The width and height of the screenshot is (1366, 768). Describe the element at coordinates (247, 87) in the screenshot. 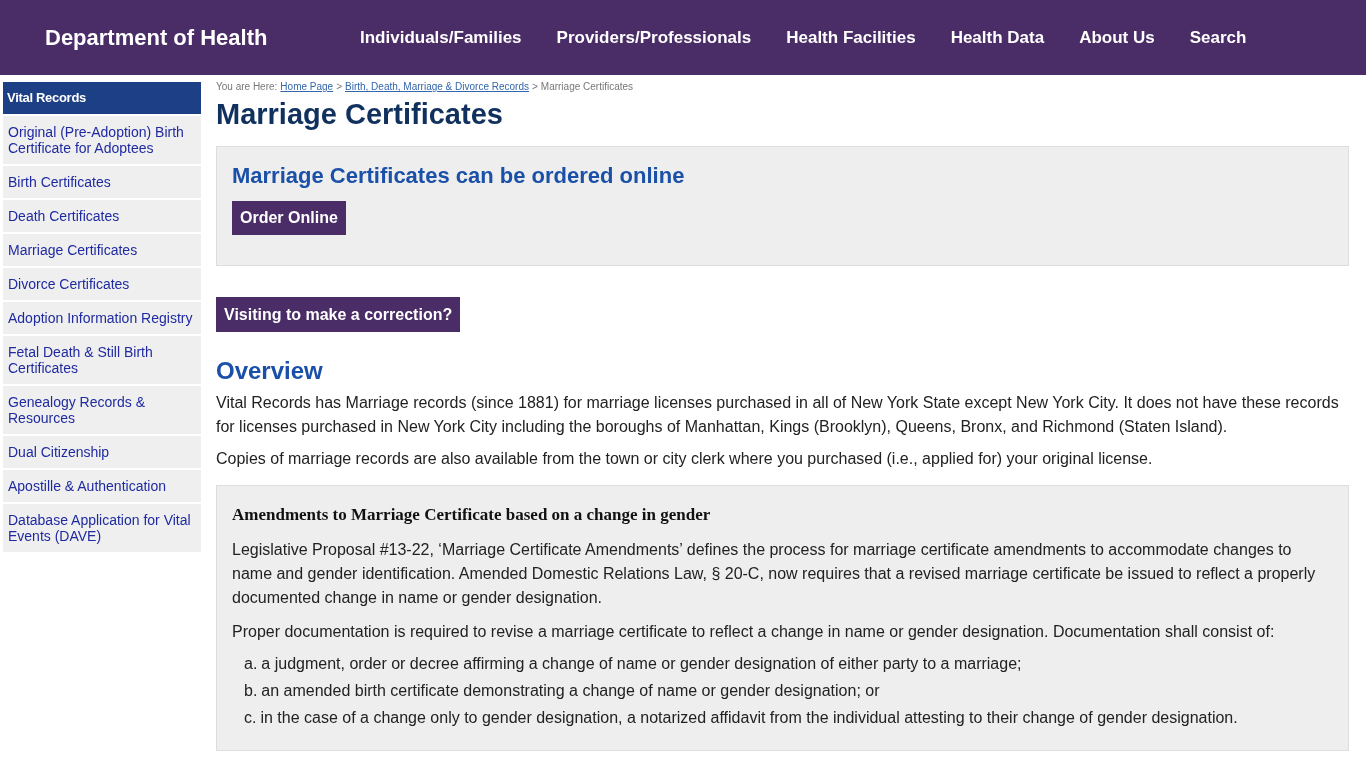

I see `breadcrumb-label: You are Here:` at that location.